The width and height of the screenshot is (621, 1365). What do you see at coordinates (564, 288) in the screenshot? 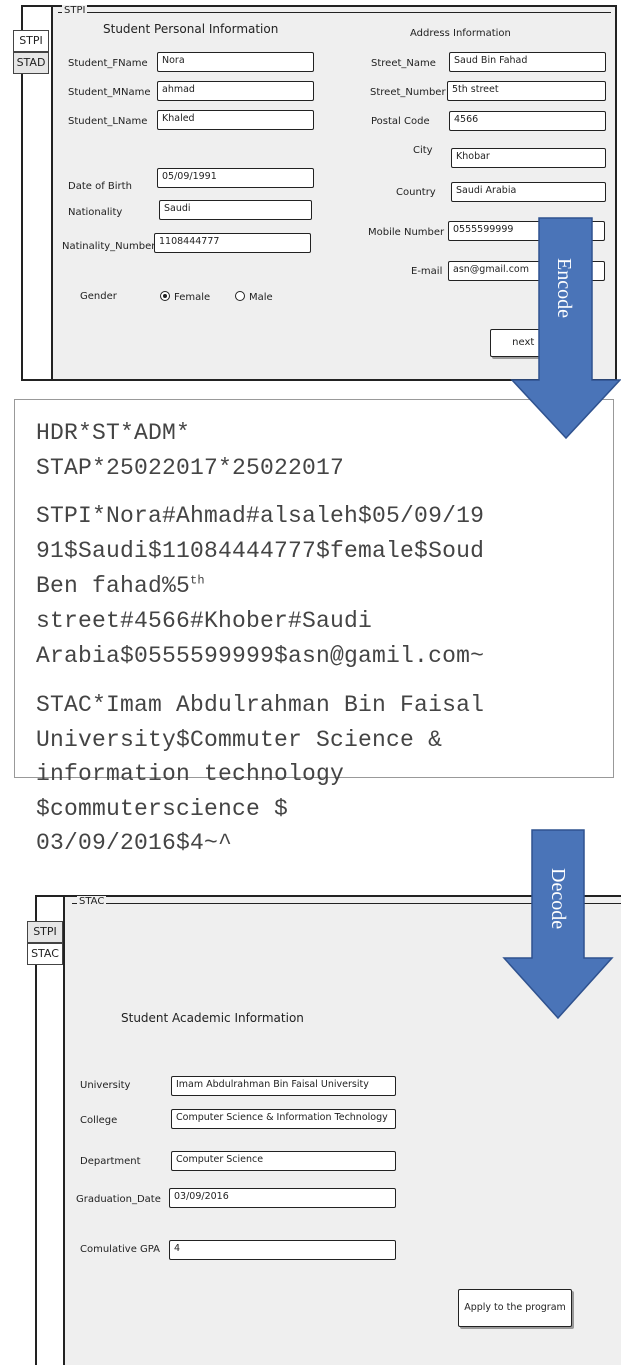
I see `encode-label: Encode` at bounding box center [564, 288].